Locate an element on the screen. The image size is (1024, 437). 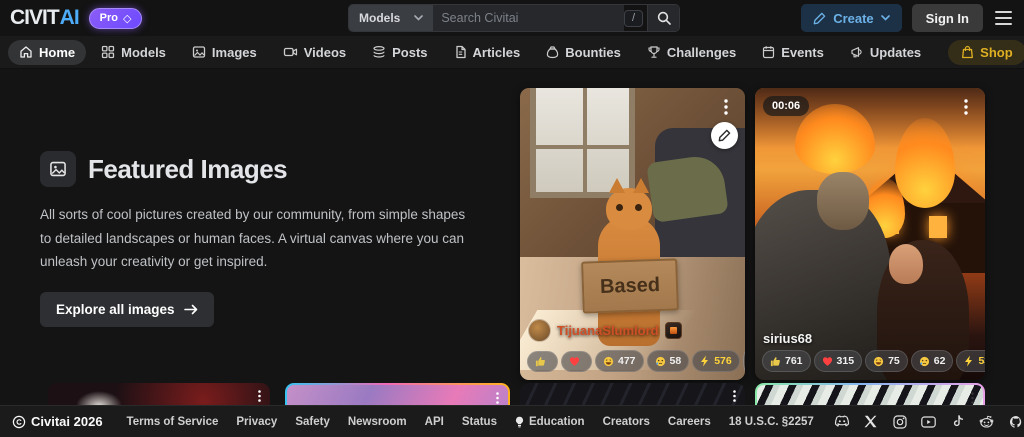
x-twitter-icon is located at coordinates (871, 422).